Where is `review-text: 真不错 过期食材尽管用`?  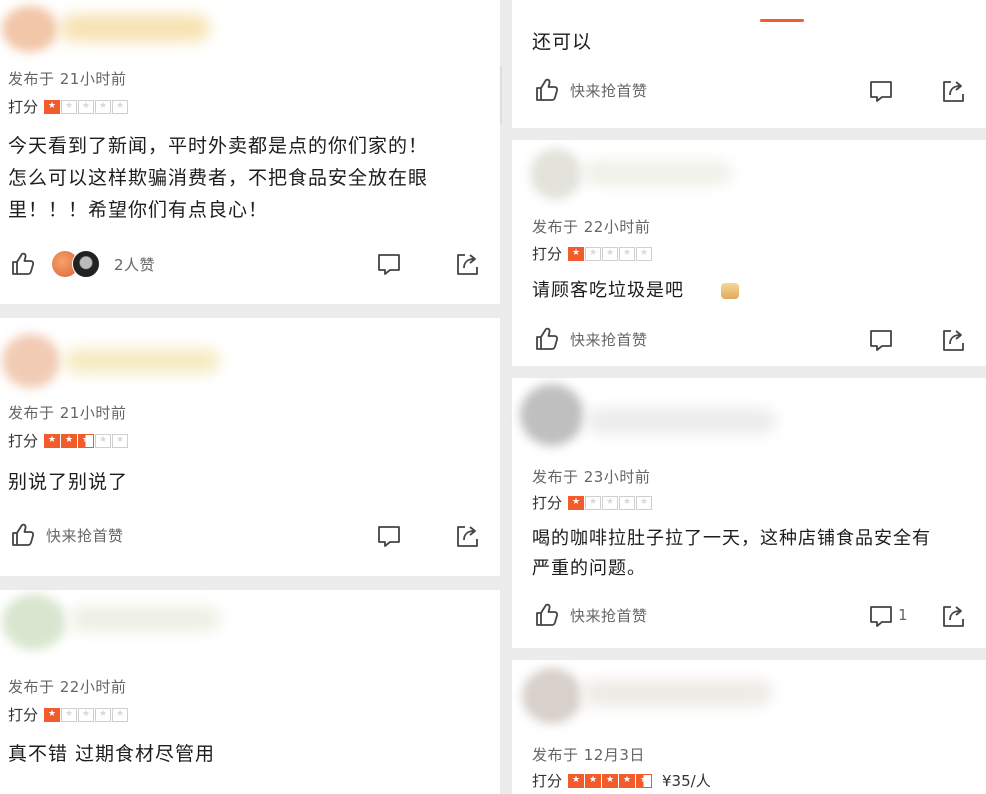
review-text: 真不错 过期食材尽管用 is located at coordinates (248, 754).